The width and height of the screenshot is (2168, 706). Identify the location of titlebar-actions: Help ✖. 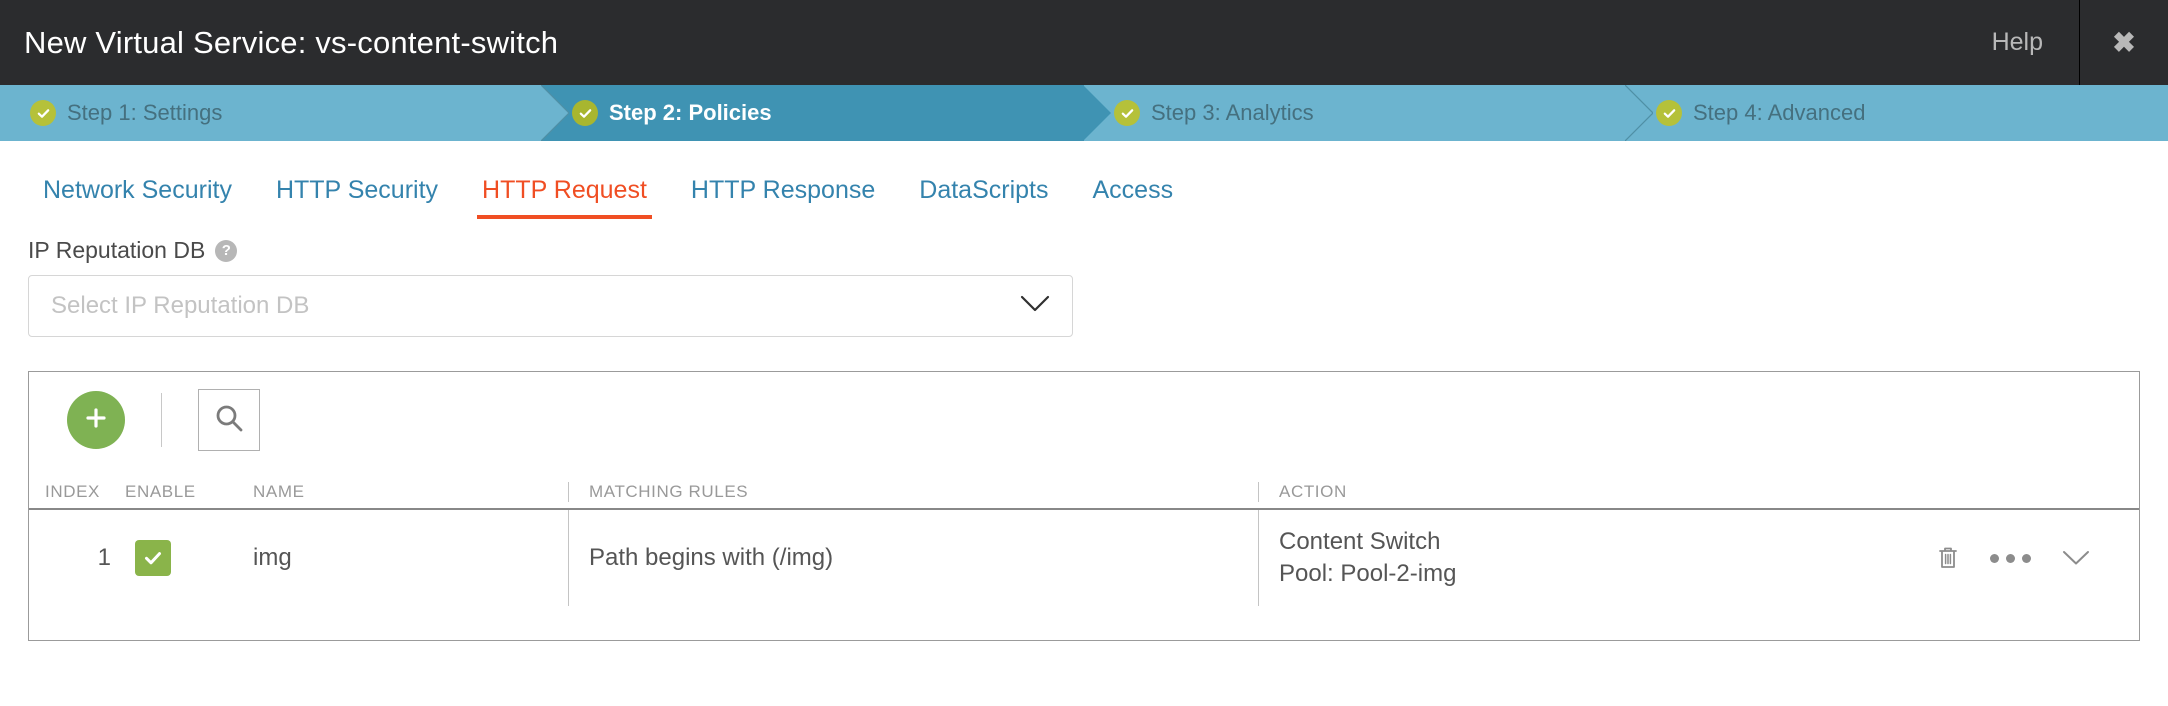
(2062, 42).